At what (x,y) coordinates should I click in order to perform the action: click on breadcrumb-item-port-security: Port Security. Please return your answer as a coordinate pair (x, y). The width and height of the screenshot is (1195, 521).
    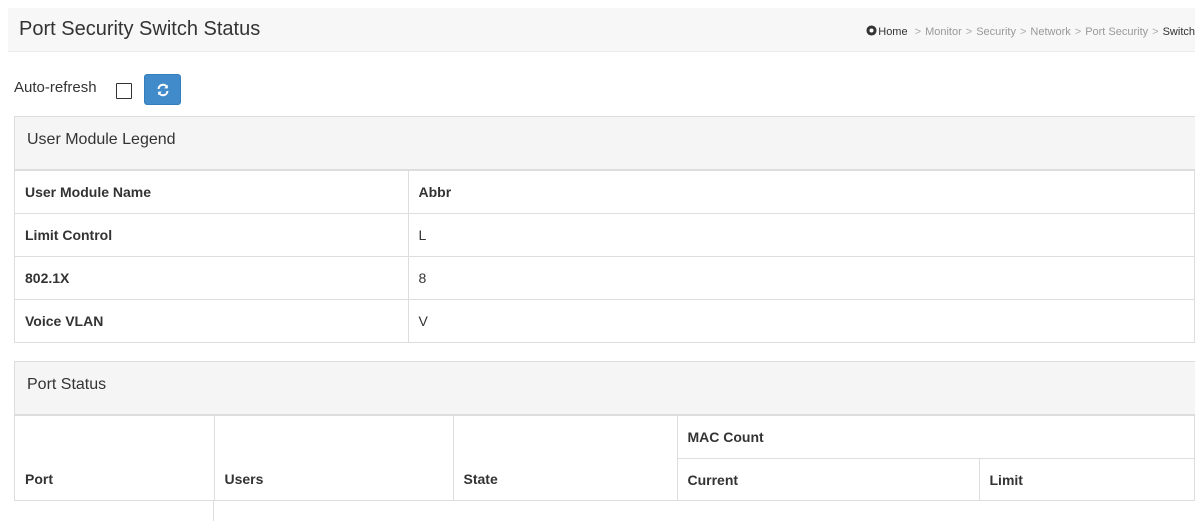
    Looking at the image, I should click on (1116, 32).